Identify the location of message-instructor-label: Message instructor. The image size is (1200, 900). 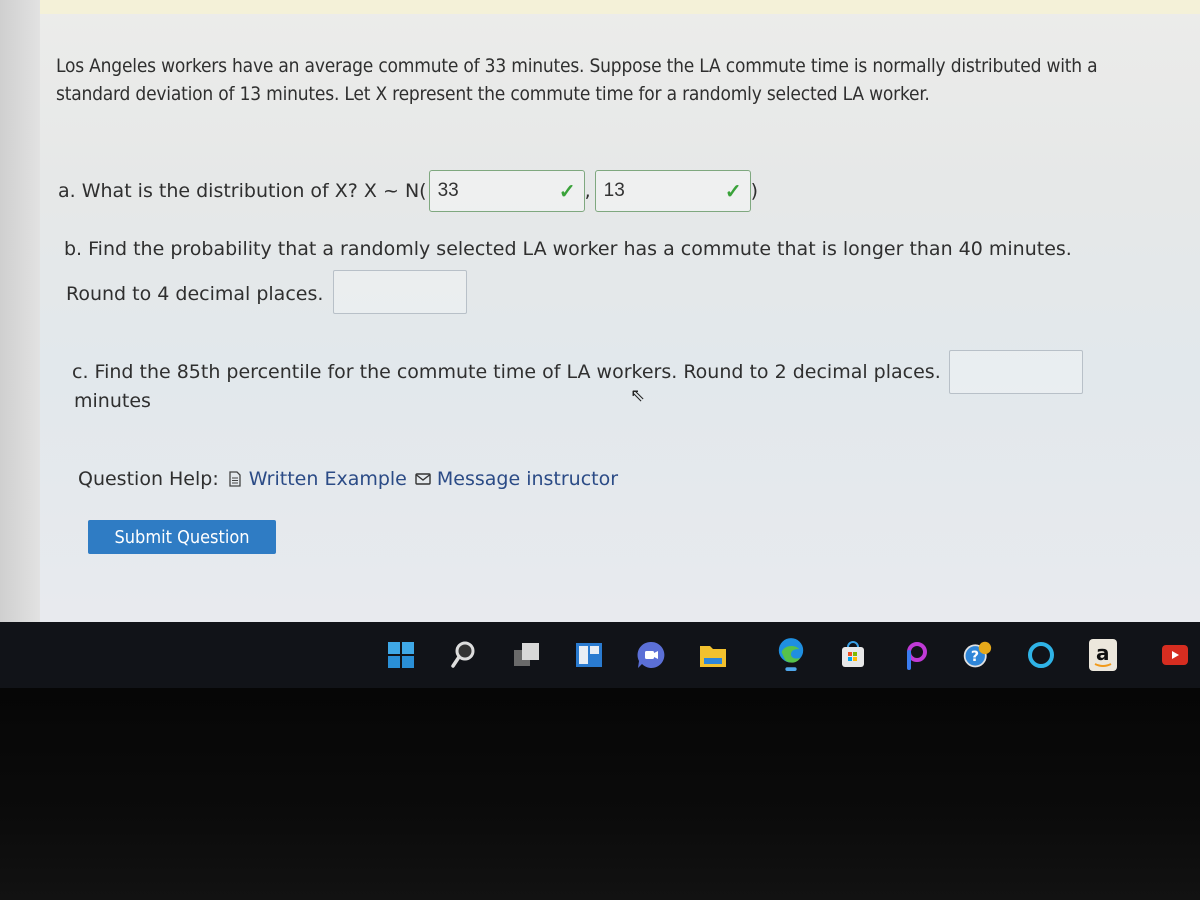
(527, 479).